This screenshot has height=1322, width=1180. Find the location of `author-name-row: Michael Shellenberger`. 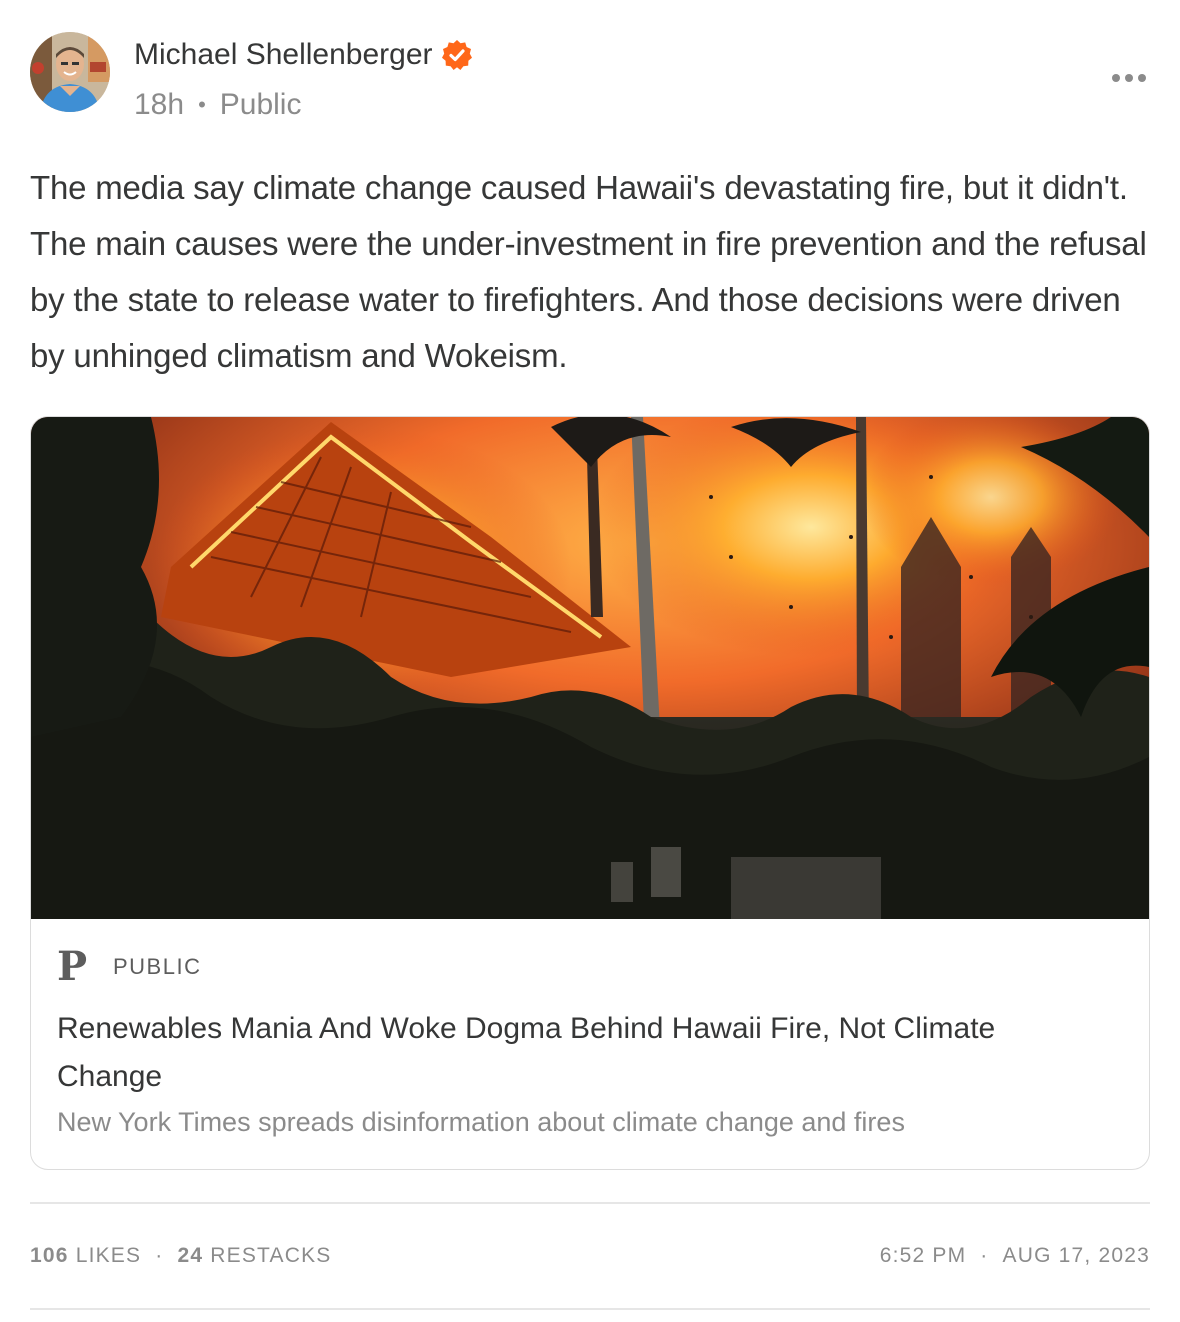

author-name-row: Michael Shellenberger is located at coordinates (303, 55).